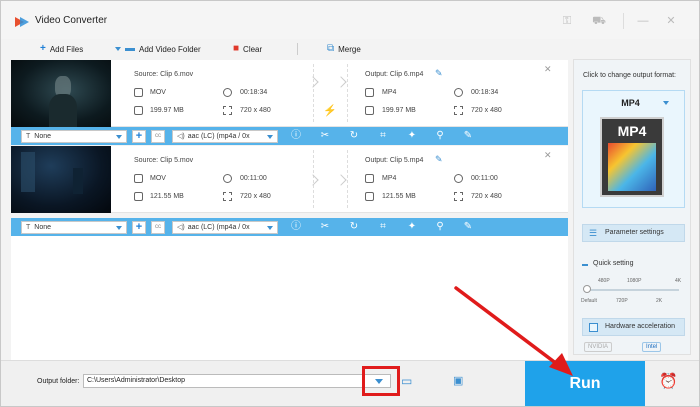 Image resolution: width=700 pixels, height=407 pixels. I want to click on quality-slider-track, so click(633, 290).